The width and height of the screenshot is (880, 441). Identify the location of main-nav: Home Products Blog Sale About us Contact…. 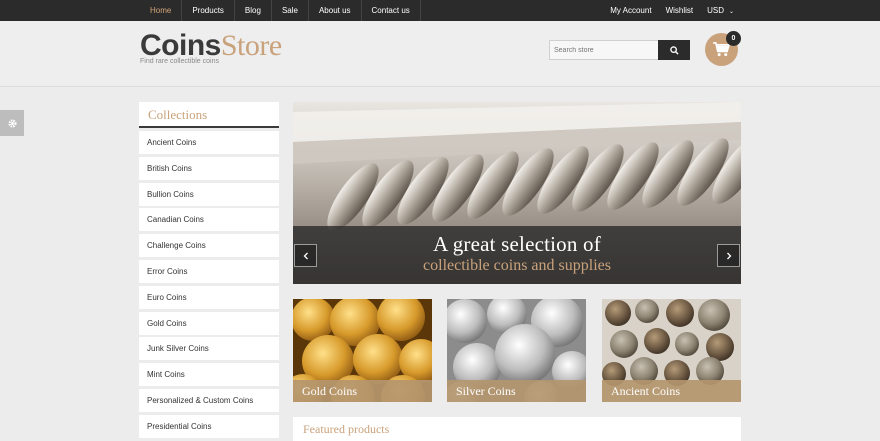
(280, 10).